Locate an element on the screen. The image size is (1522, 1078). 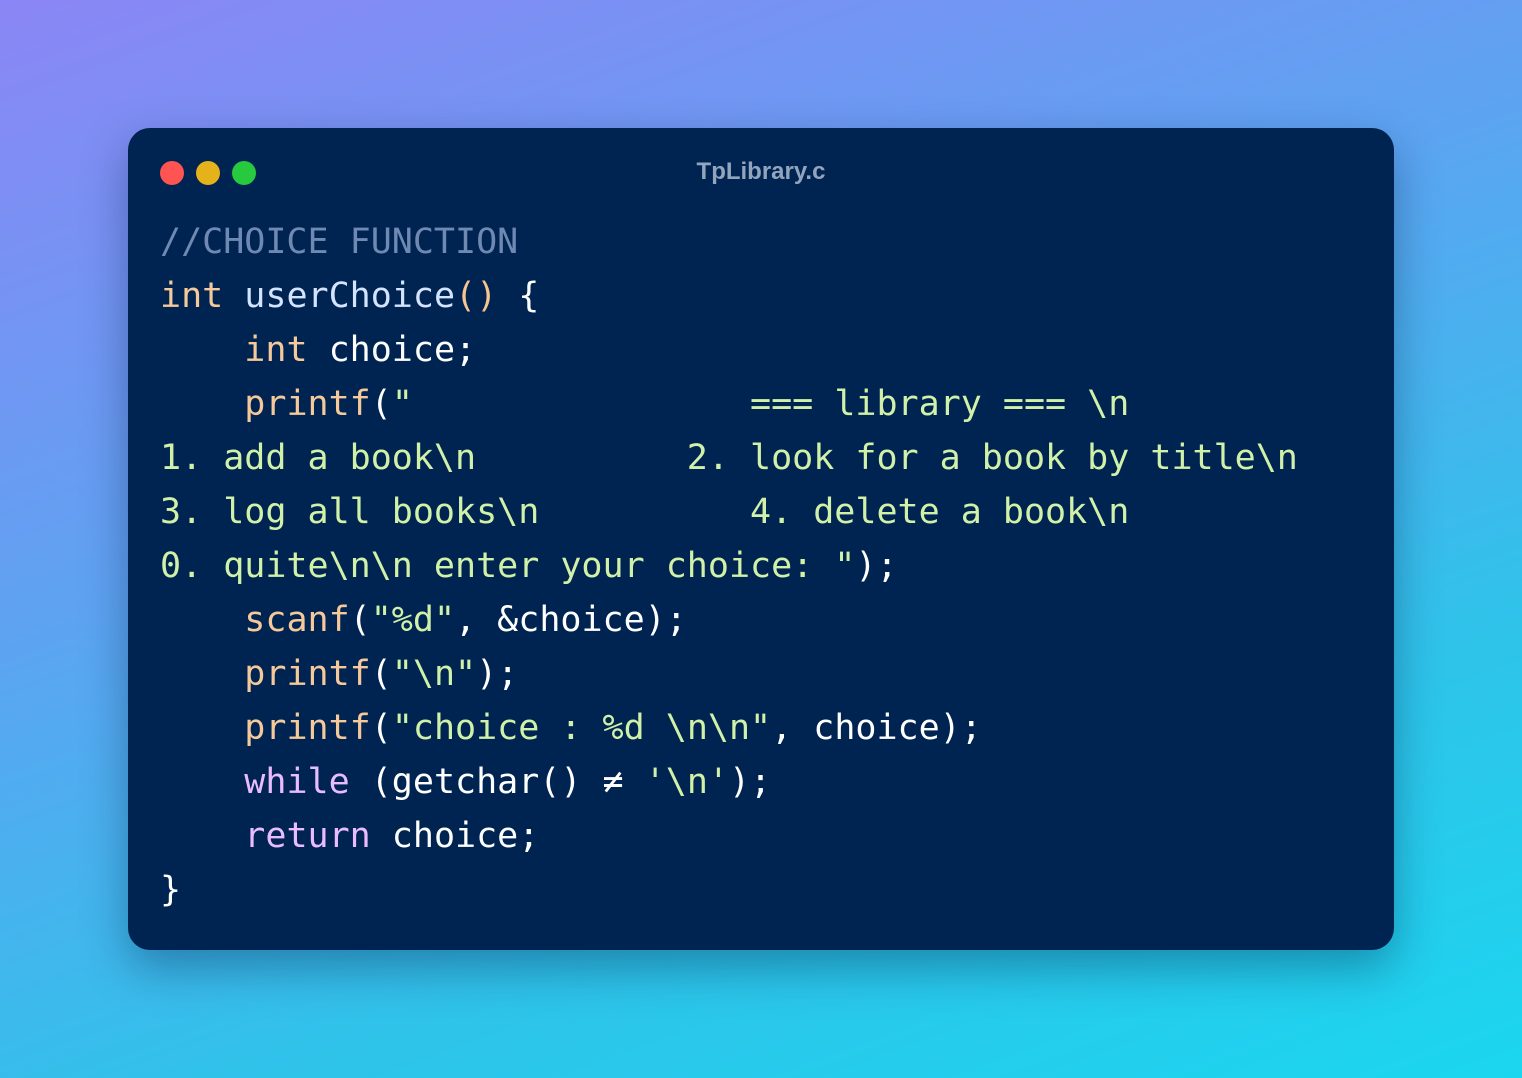
code-token: "\n" is located at coordinates (434, 674).